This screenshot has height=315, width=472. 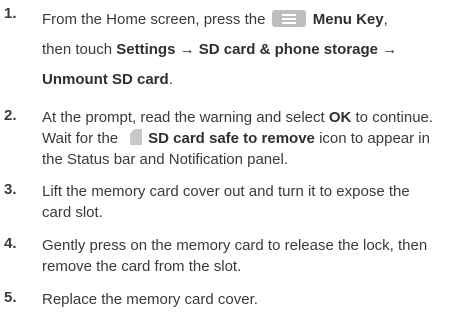 I want to click on step-number: 2., so click(x=10, y=115).